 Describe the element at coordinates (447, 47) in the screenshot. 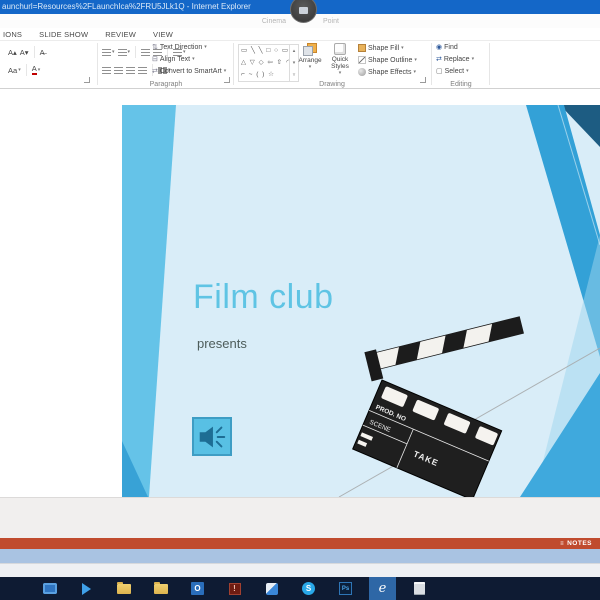

I see `find-button: ◉ Find` at that location.